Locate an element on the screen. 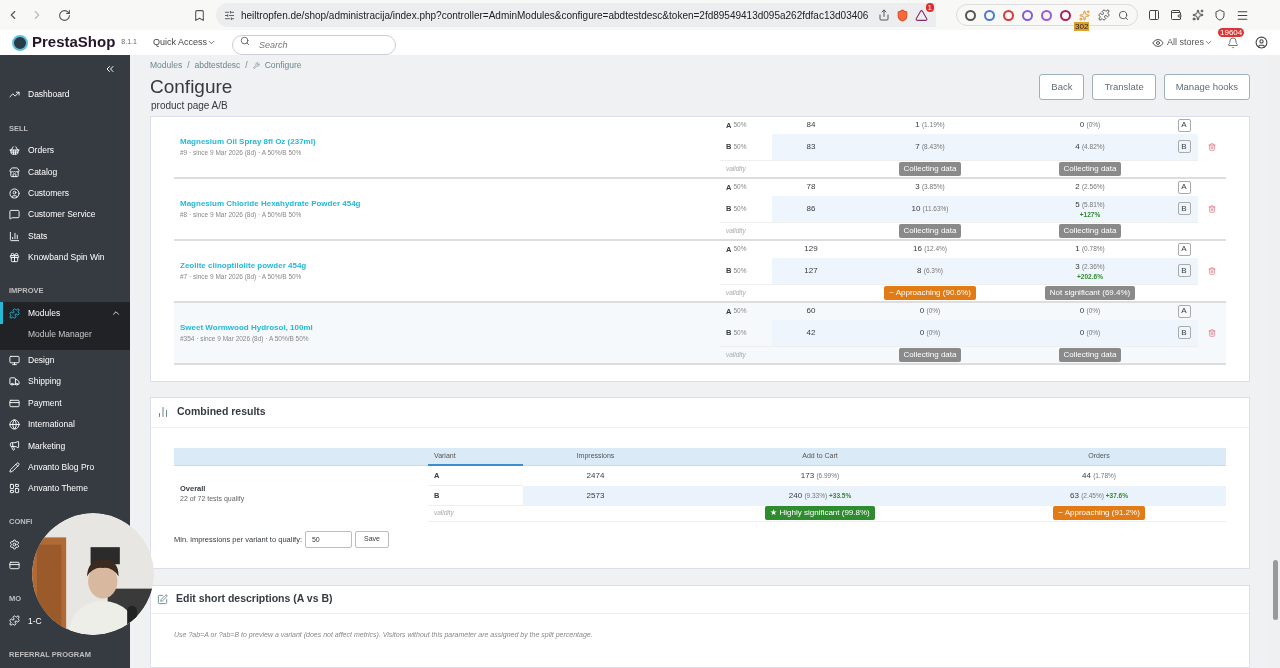  sidebar-icon is located at coordinates (1154, 15).